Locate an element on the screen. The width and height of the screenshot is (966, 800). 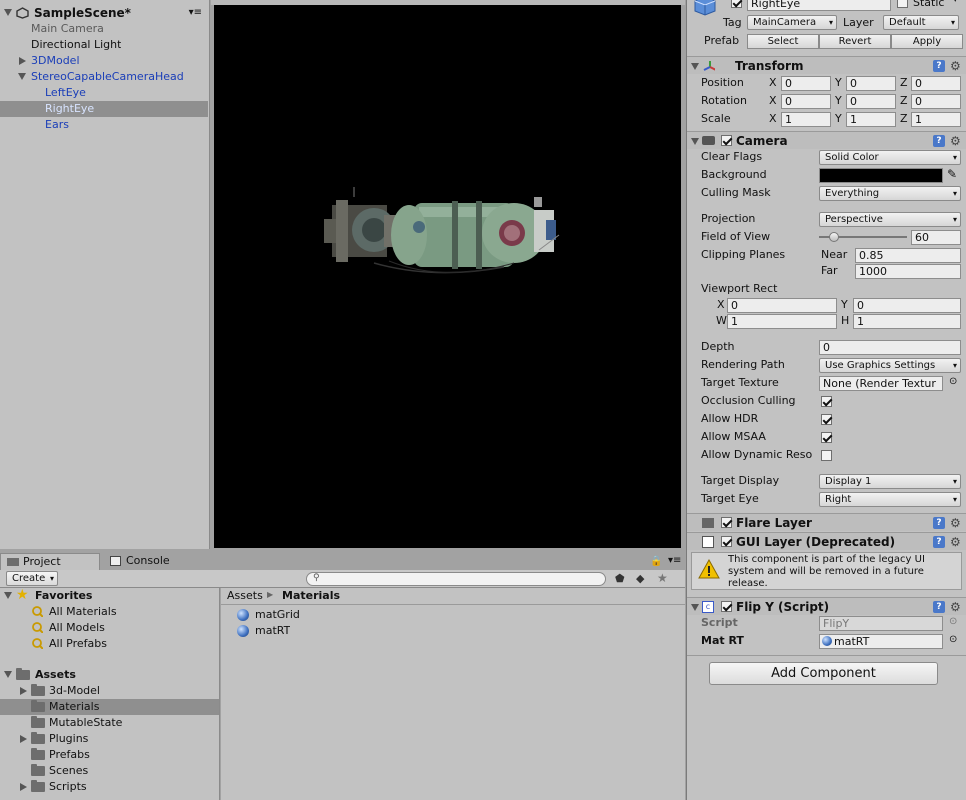
add-component-button: Add Component is located at coordinates (823, 673).